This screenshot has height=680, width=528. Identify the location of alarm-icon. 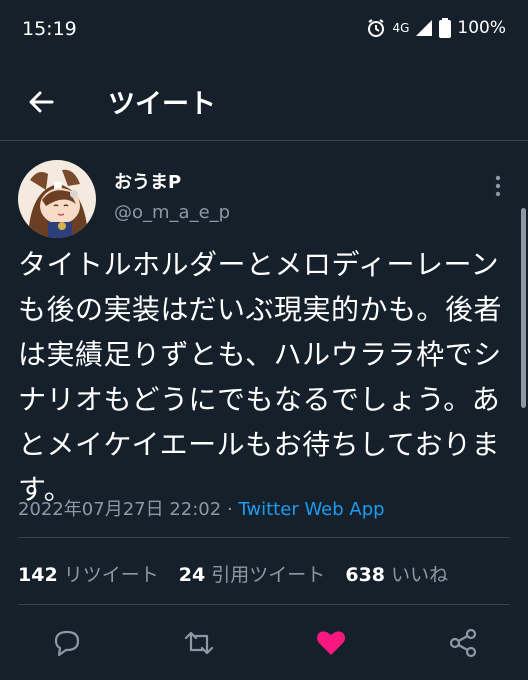
(376, 28).